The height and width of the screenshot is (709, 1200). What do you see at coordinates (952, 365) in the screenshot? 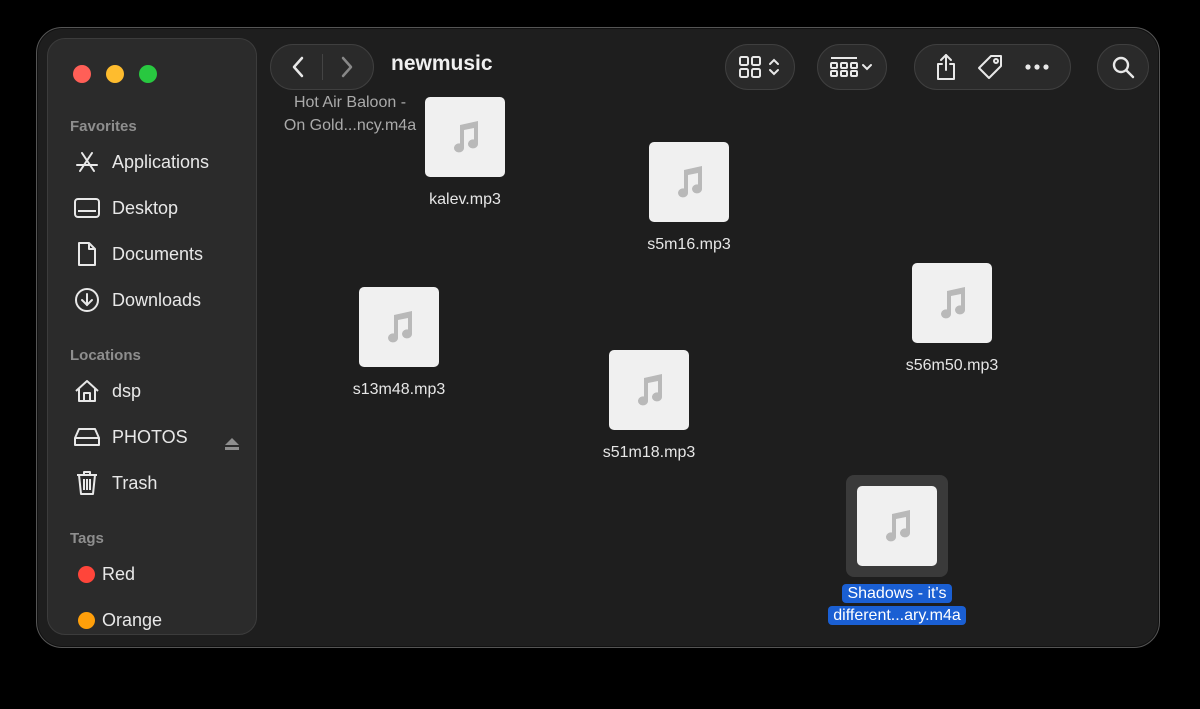
I see `file-name: s56m50.mp3` at bounding box center [952, 365].